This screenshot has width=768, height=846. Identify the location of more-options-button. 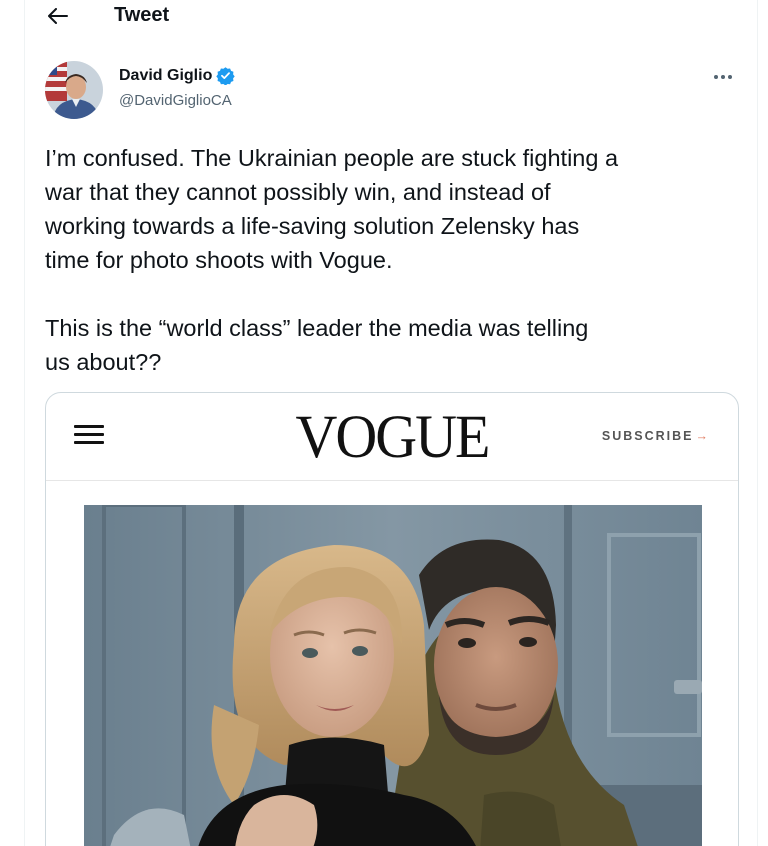
(723, 77).